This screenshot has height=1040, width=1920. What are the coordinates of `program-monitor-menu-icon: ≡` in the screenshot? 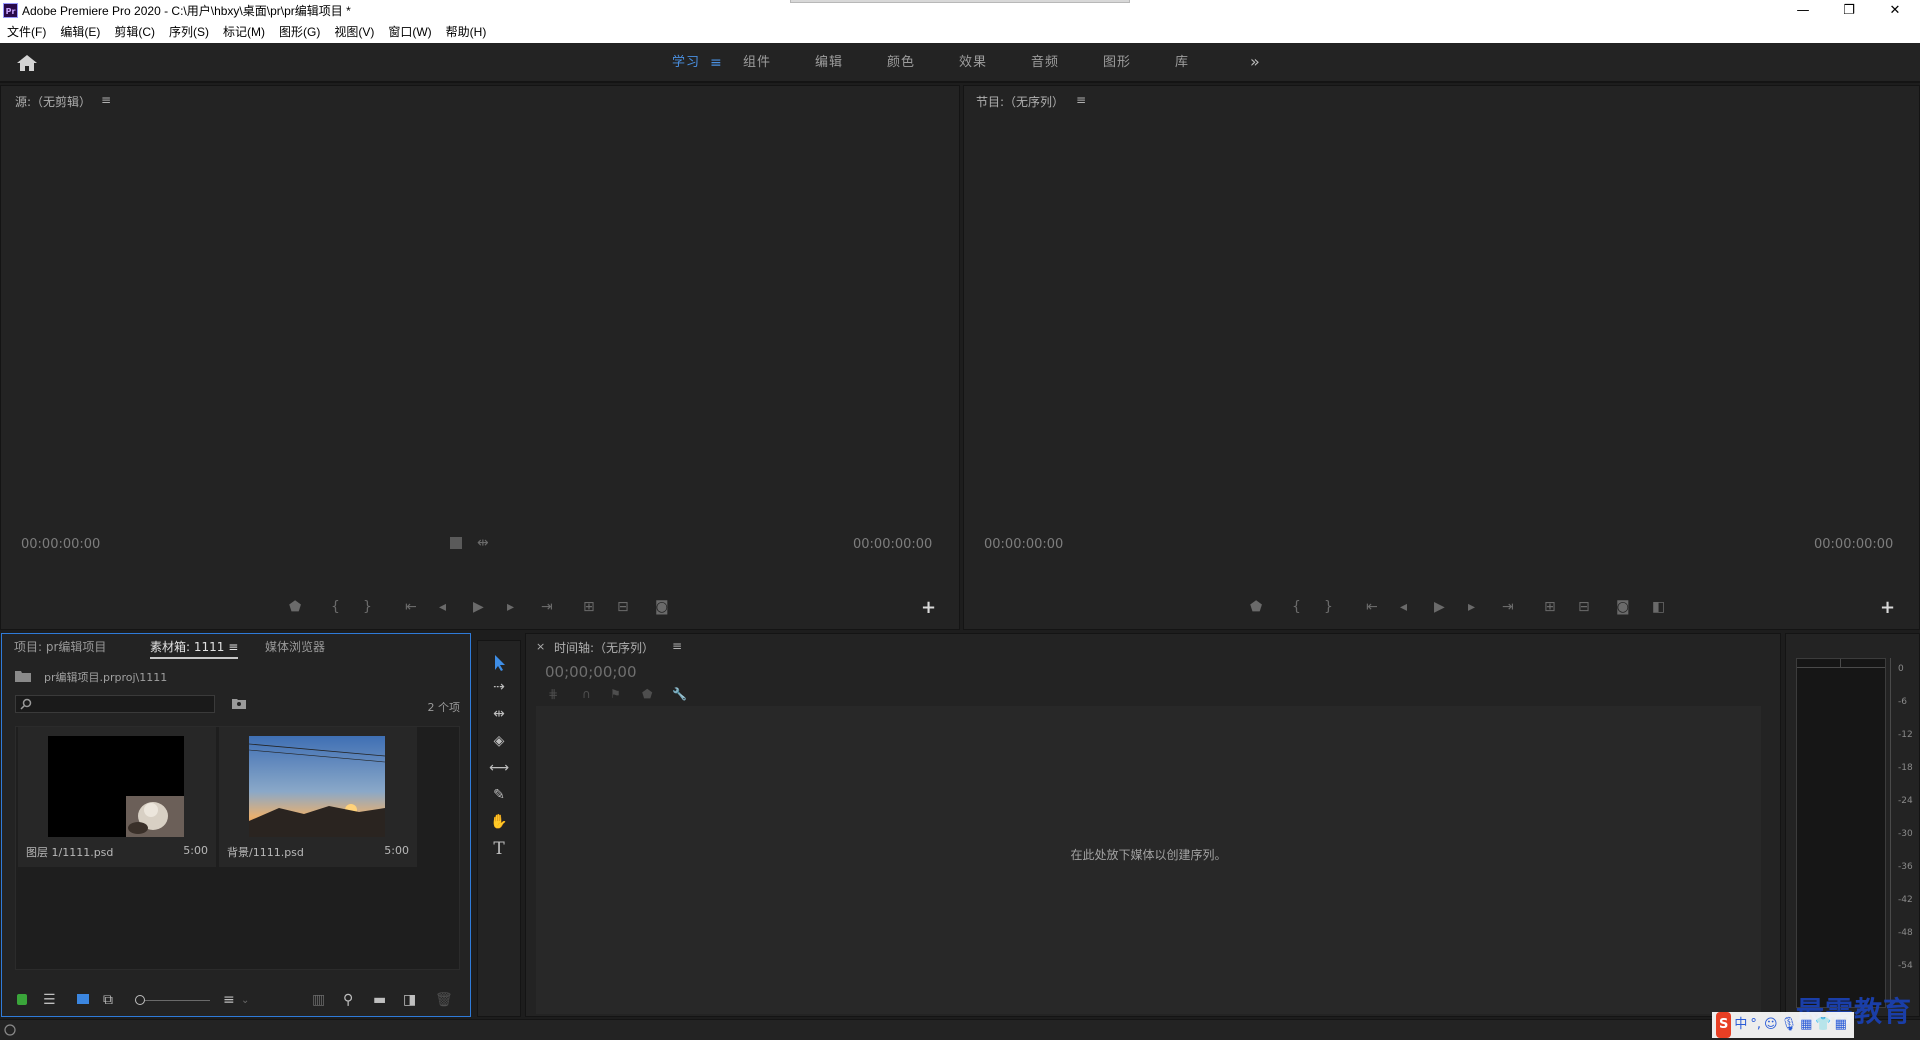 It's located at (1081, 100).